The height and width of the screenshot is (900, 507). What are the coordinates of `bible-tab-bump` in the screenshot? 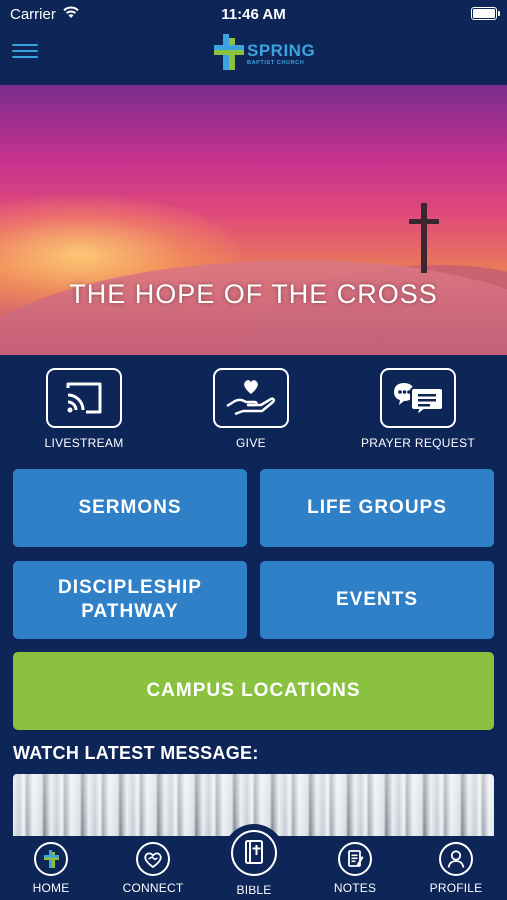 It's located at (254, 855).